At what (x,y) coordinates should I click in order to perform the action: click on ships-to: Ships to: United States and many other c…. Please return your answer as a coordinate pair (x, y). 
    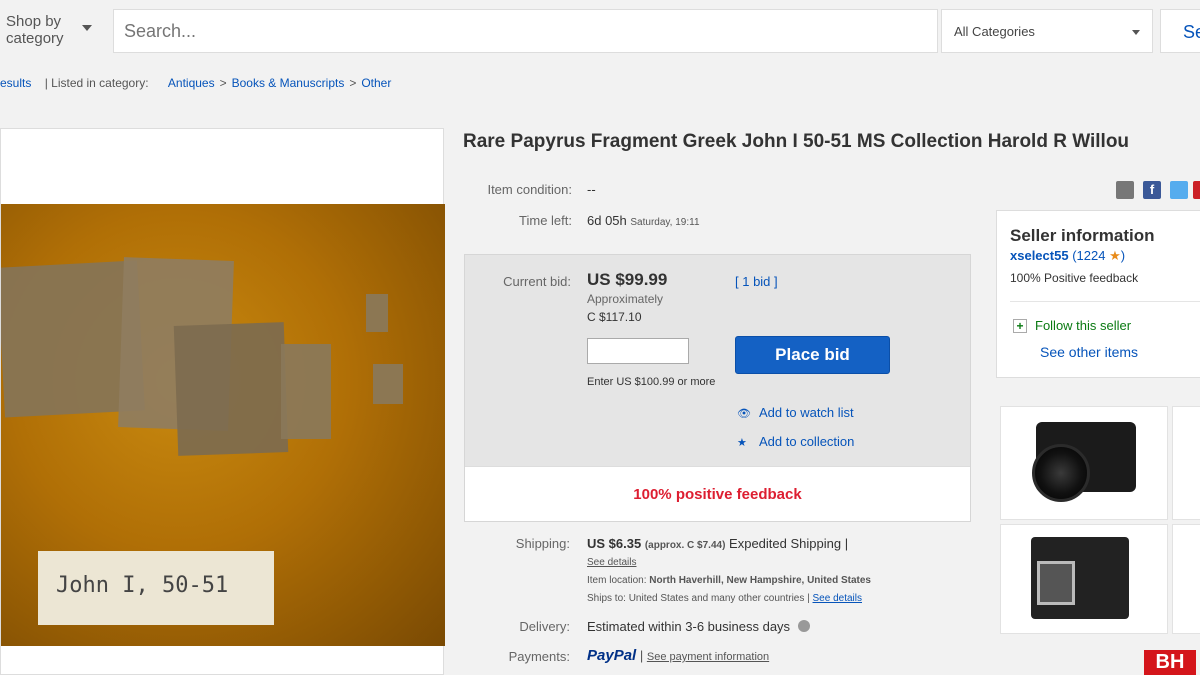
    Looking at the image, I should click on (724, 598).